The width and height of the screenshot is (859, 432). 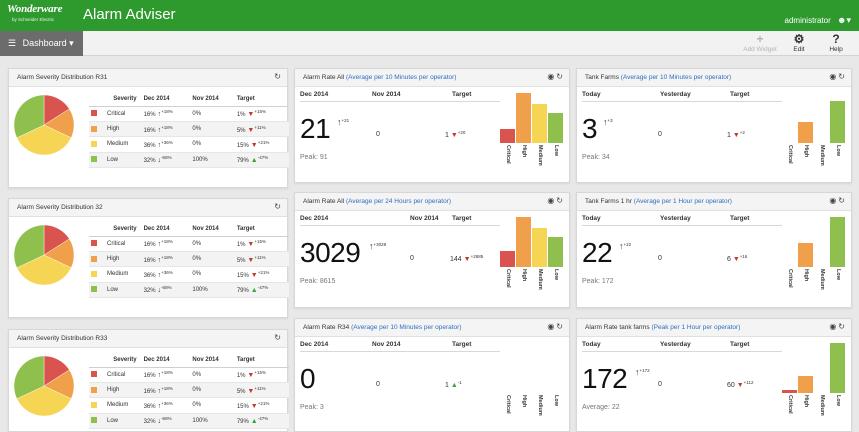 What do you see at coordinates (642, 372) in the screenshot?
I see `main-trend: ↑+172` at bounding box center [642, 372].